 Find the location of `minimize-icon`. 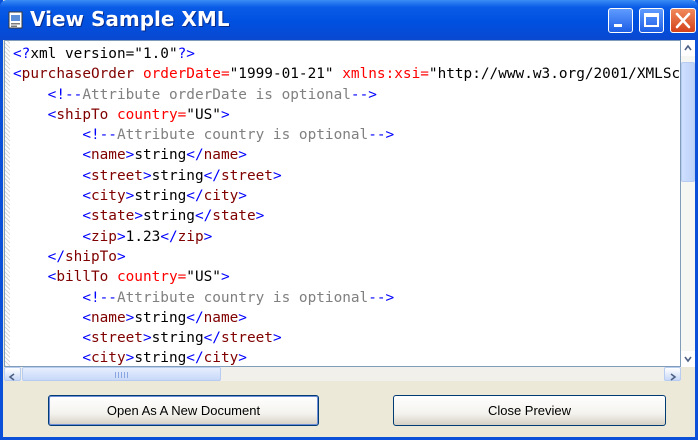

minimize-icon is located at coordinates (618, 25).